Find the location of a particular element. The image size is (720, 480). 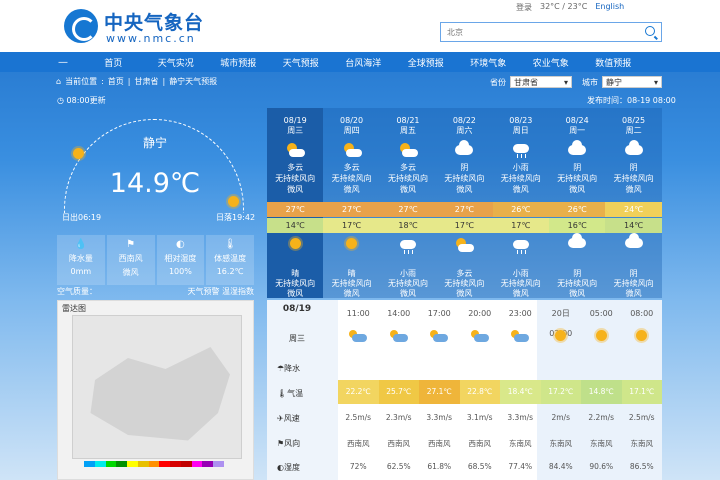

low-temp: 18℃ is located at coordinates (408, 225).